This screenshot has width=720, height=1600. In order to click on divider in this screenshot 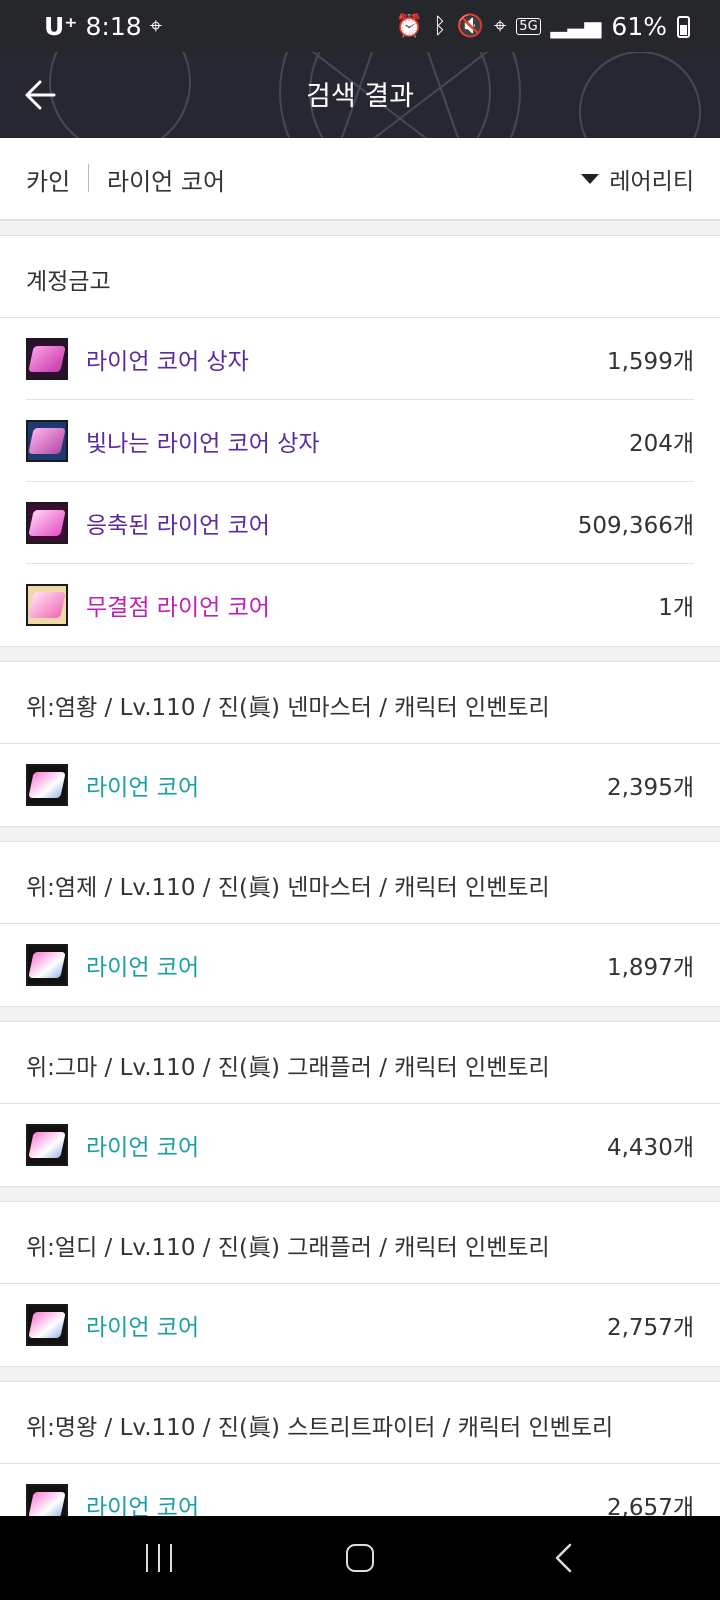, I will do `click(88, 178)`.